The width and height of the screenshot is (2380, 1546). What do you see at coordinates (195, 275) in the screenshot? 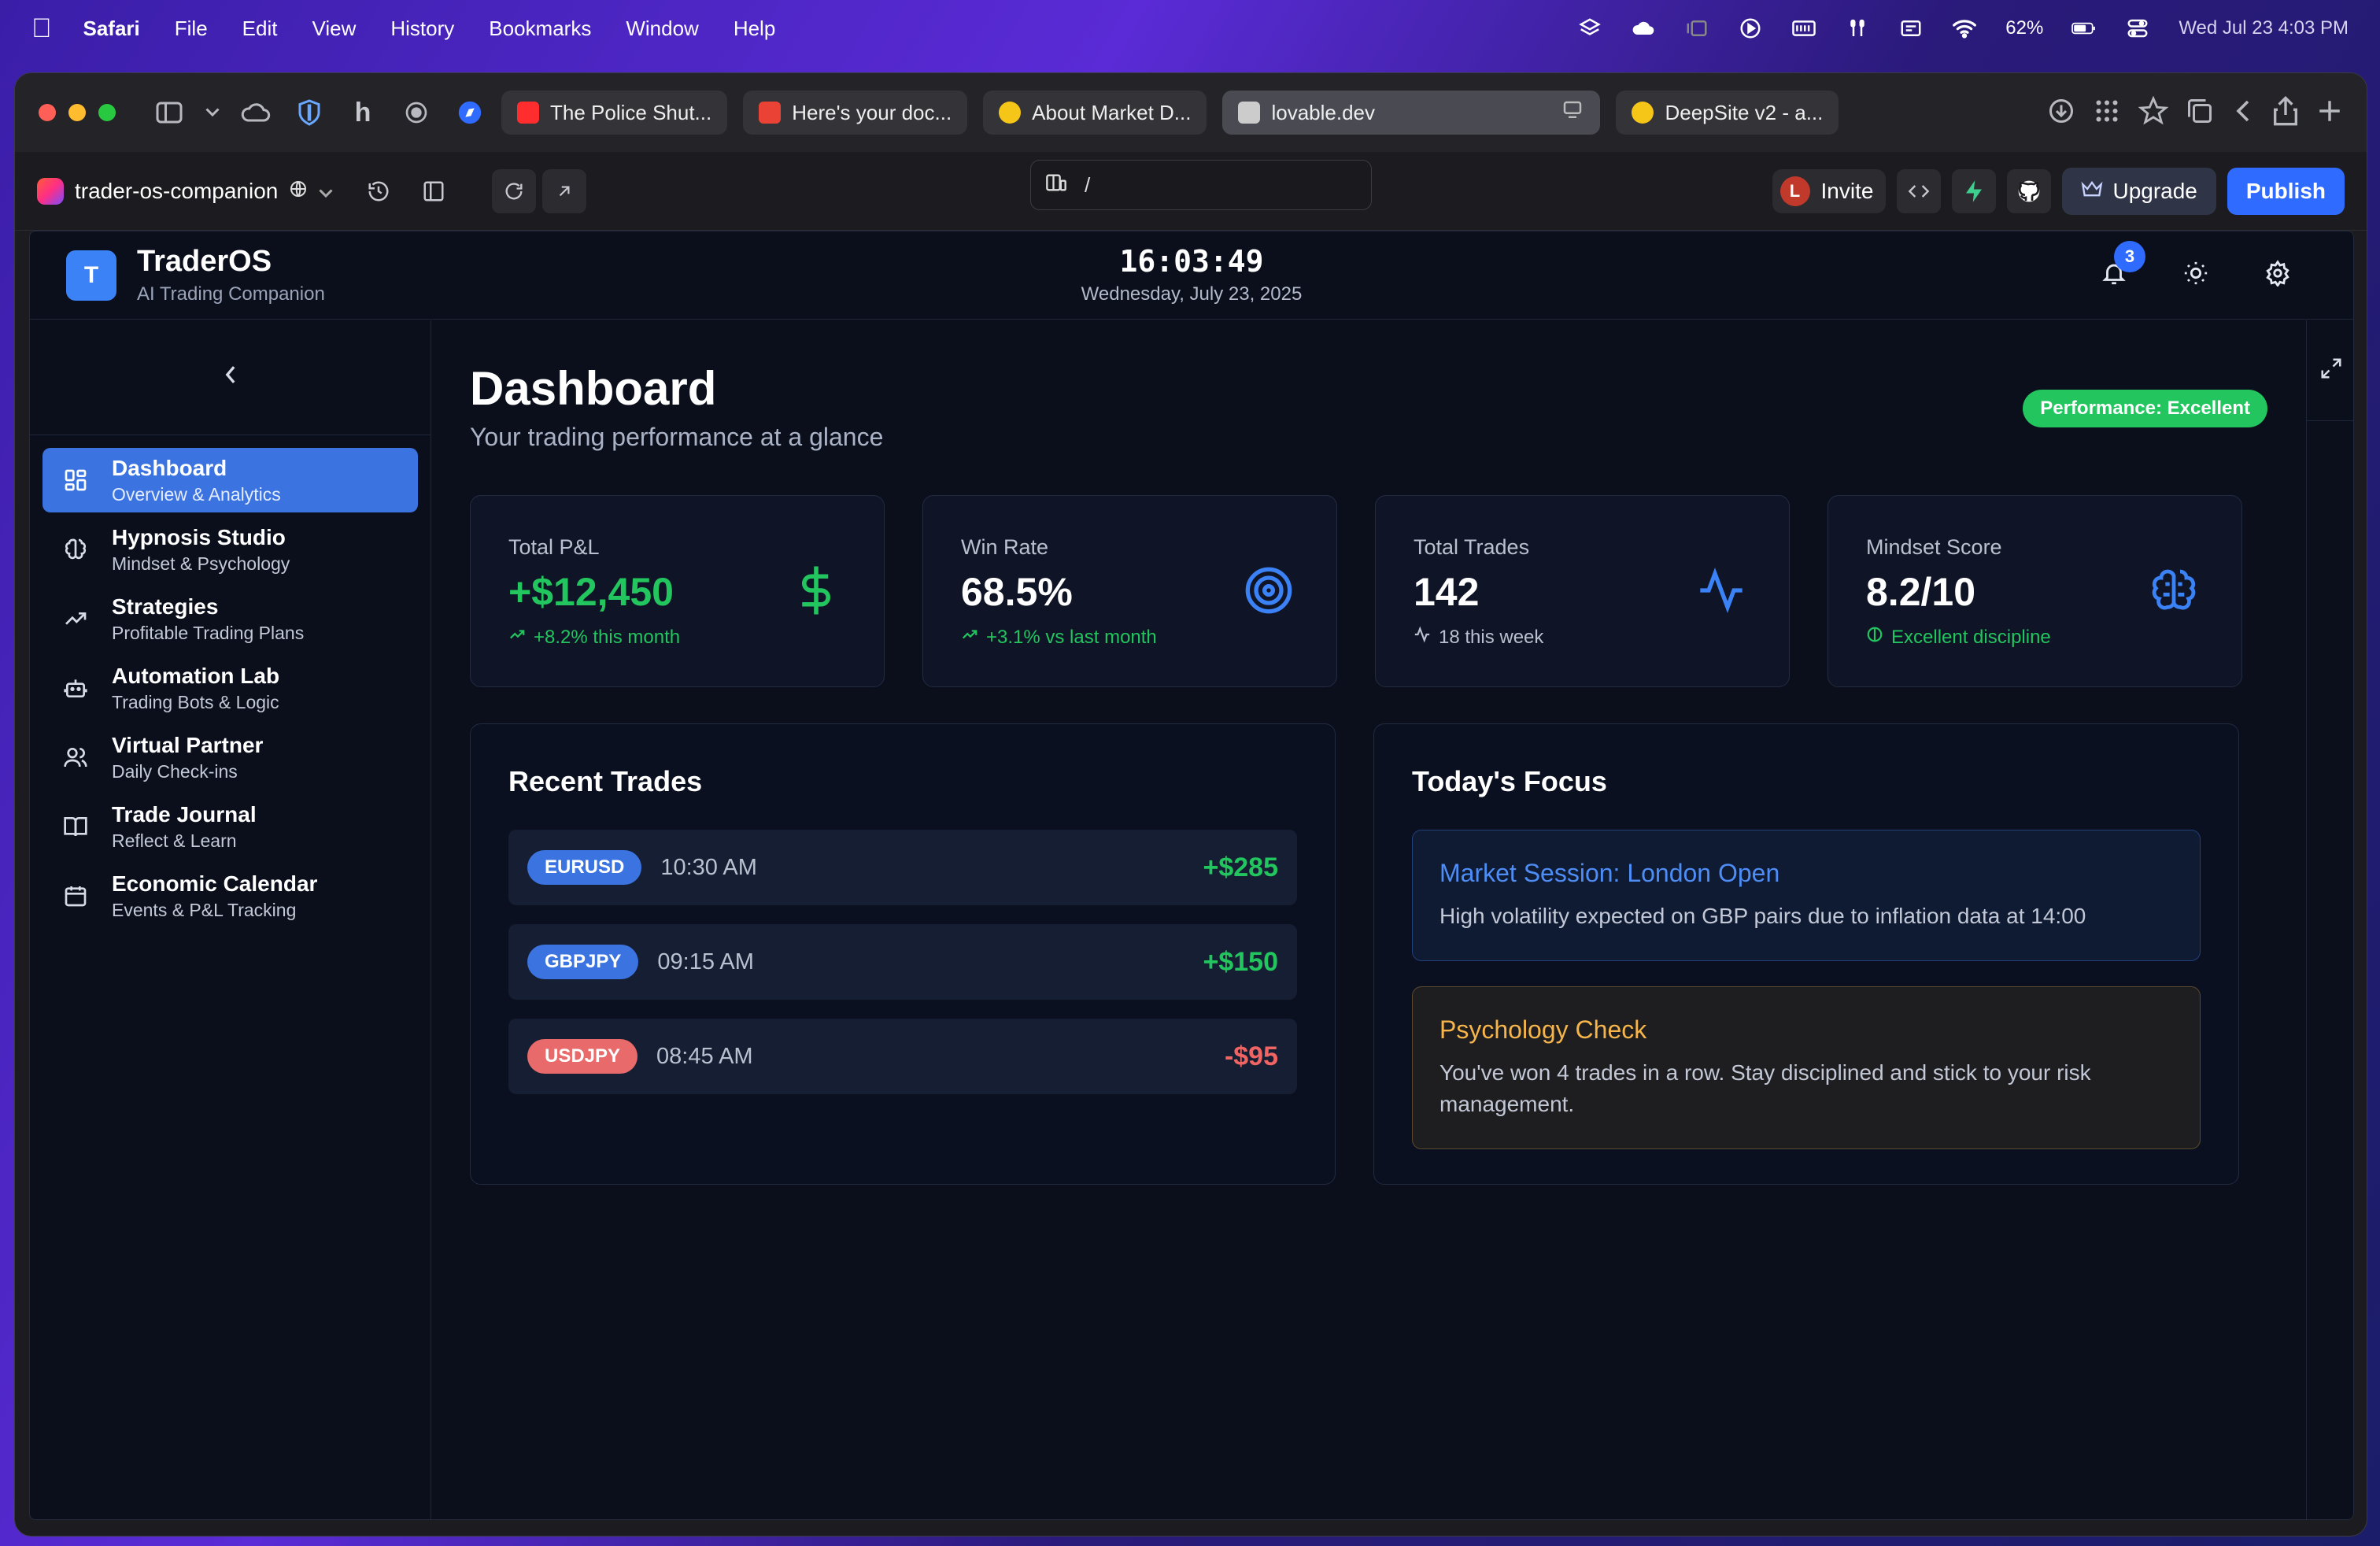
I see `brand: T TraderOS AI Trading Companion` at bounding box center [195, 275].